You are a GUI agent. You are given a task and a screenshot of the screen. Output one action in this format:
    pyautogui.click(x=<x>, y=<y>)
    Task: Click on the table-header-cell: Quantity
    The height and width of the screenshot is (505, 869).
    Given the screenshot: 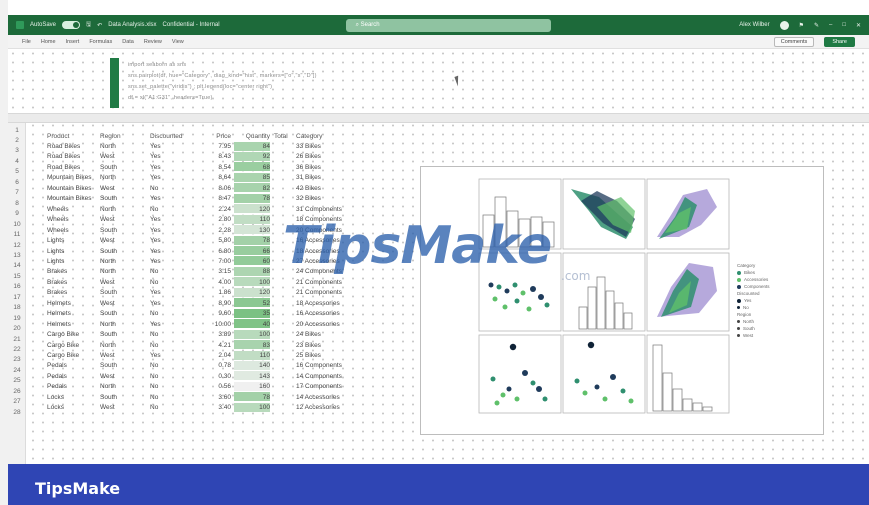 What is the action you would take?
    pyautogui.click(x=252, y=136)
    